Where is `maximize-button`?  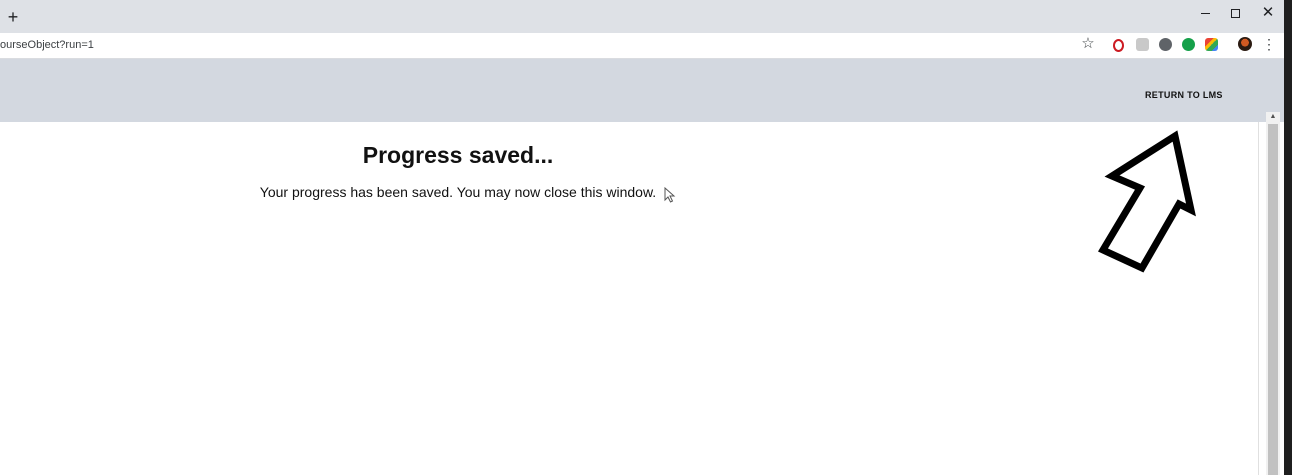
maximize-button is located at coordinates (1236, 13).